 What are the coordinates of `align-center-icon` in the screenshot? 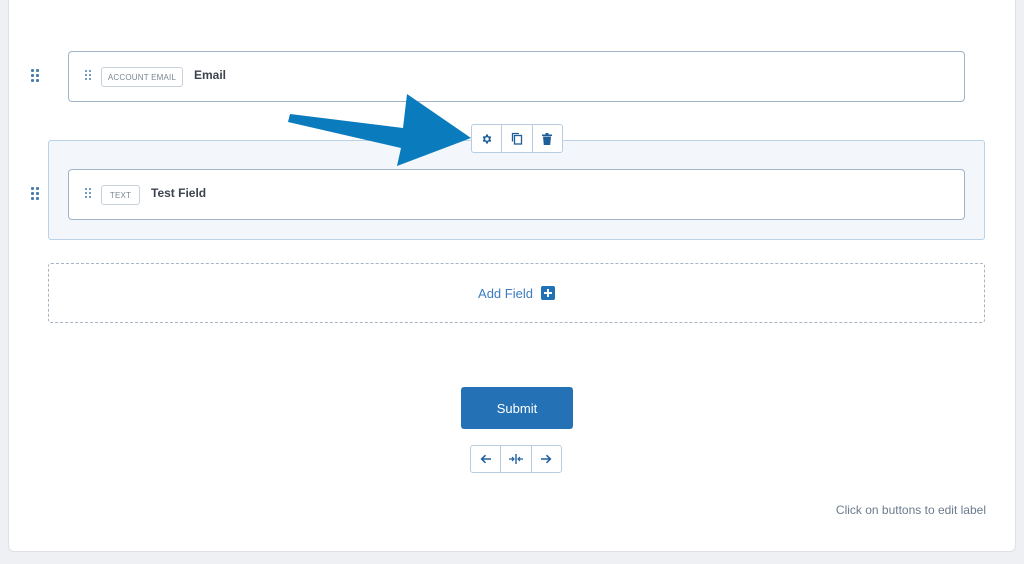 It's located at (515, 459).